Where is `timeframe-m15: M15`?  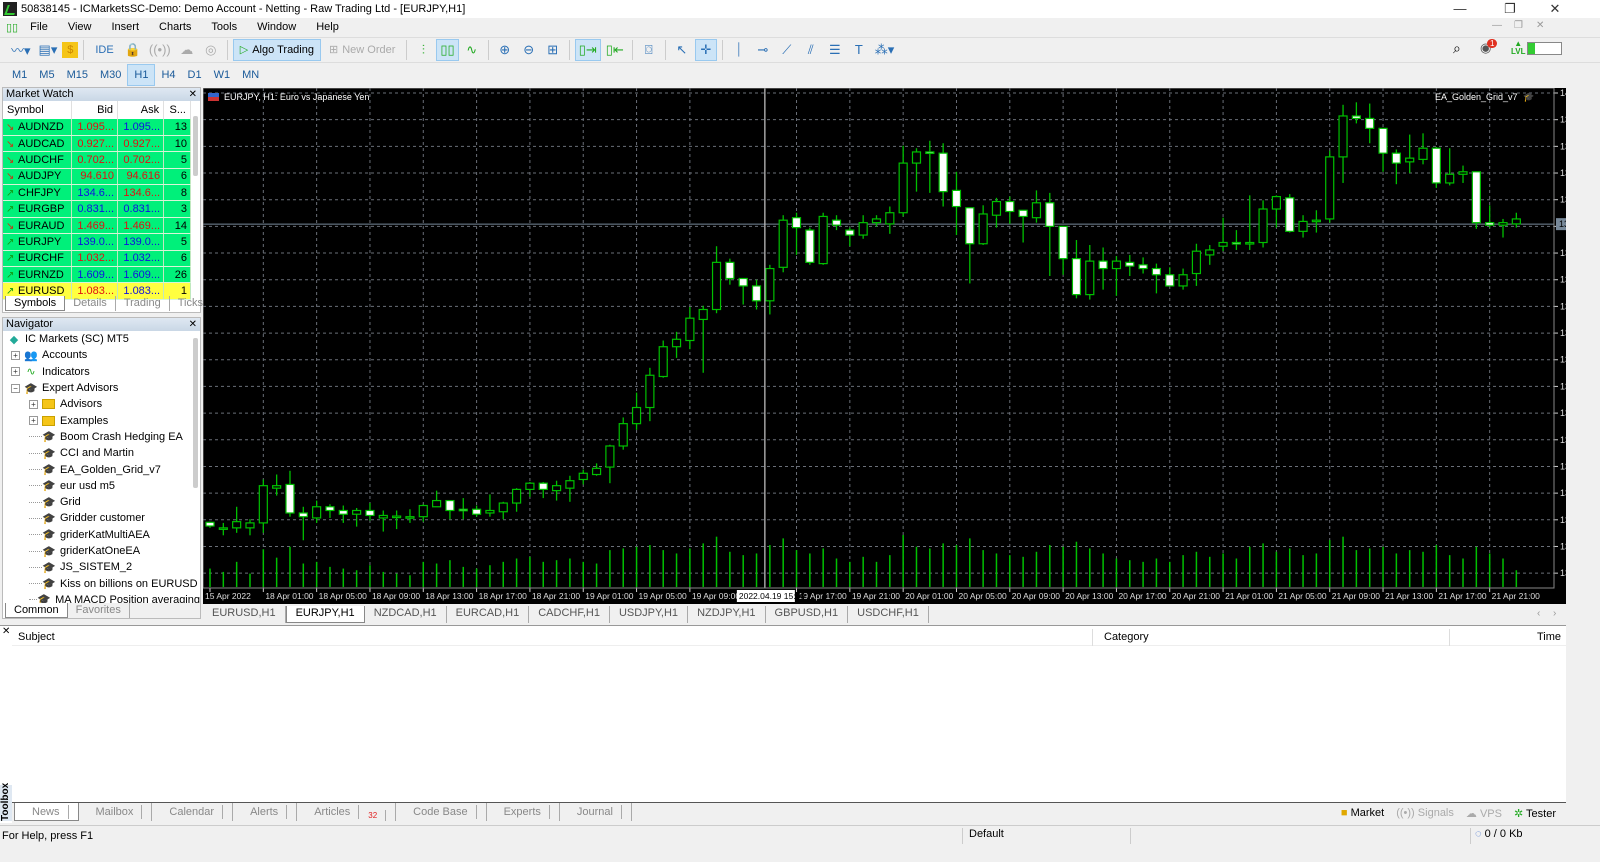 timeframe-m15: M15 is located at coordinates (77, 75).